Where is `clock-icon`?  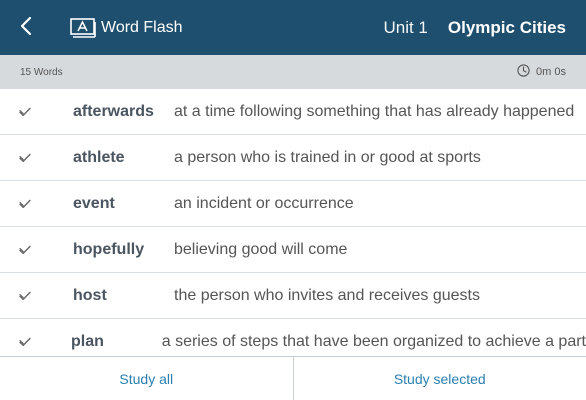 clock-icon is located at coordinates (526, 72).